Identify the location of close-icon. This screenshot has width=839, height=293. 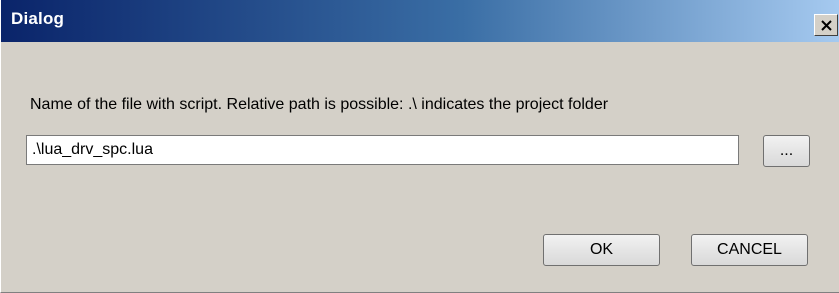
(826, 25).